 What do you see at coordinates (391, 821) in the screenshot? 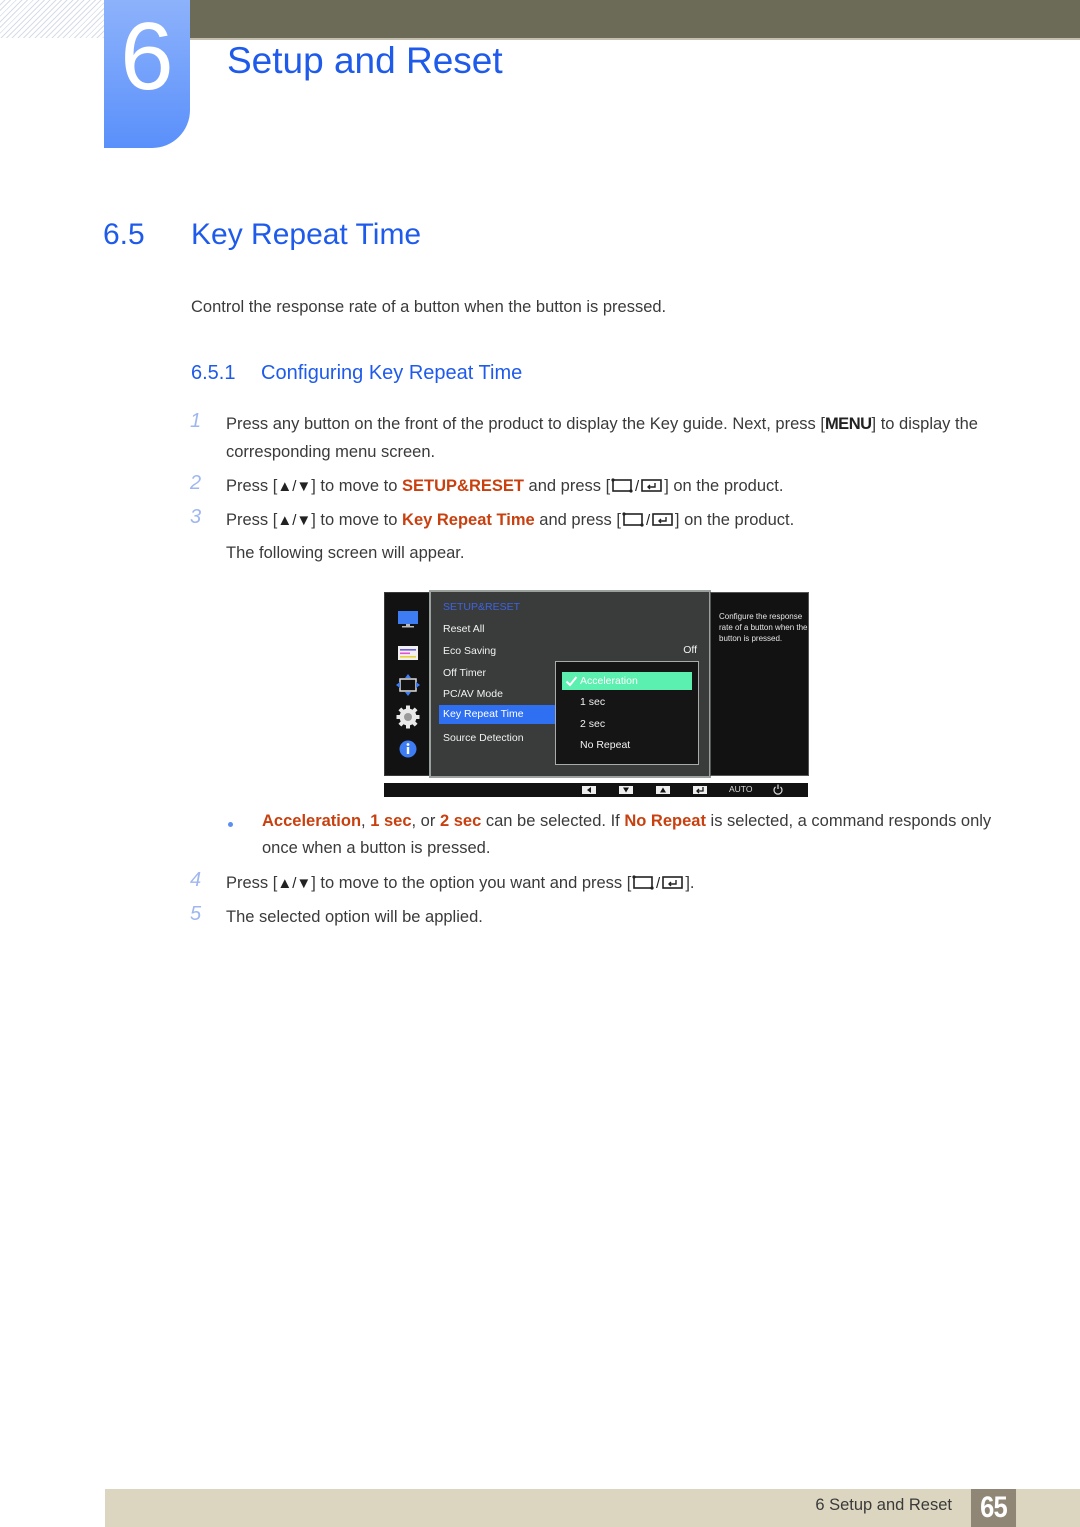
I see `highlight-term: 1 sec` at bounding box center [391, 821].